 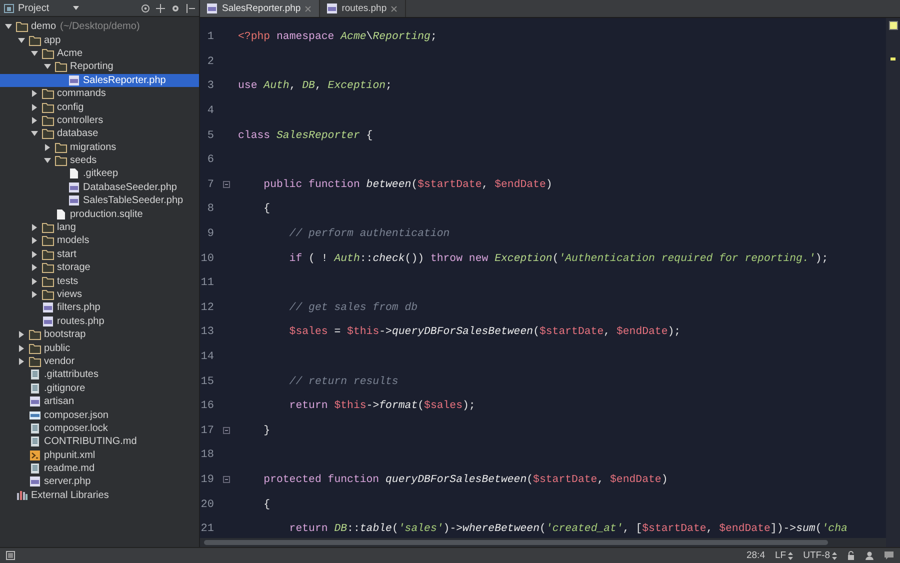 I want to click on tree-item: filters.php, so click(x=99, y=308).